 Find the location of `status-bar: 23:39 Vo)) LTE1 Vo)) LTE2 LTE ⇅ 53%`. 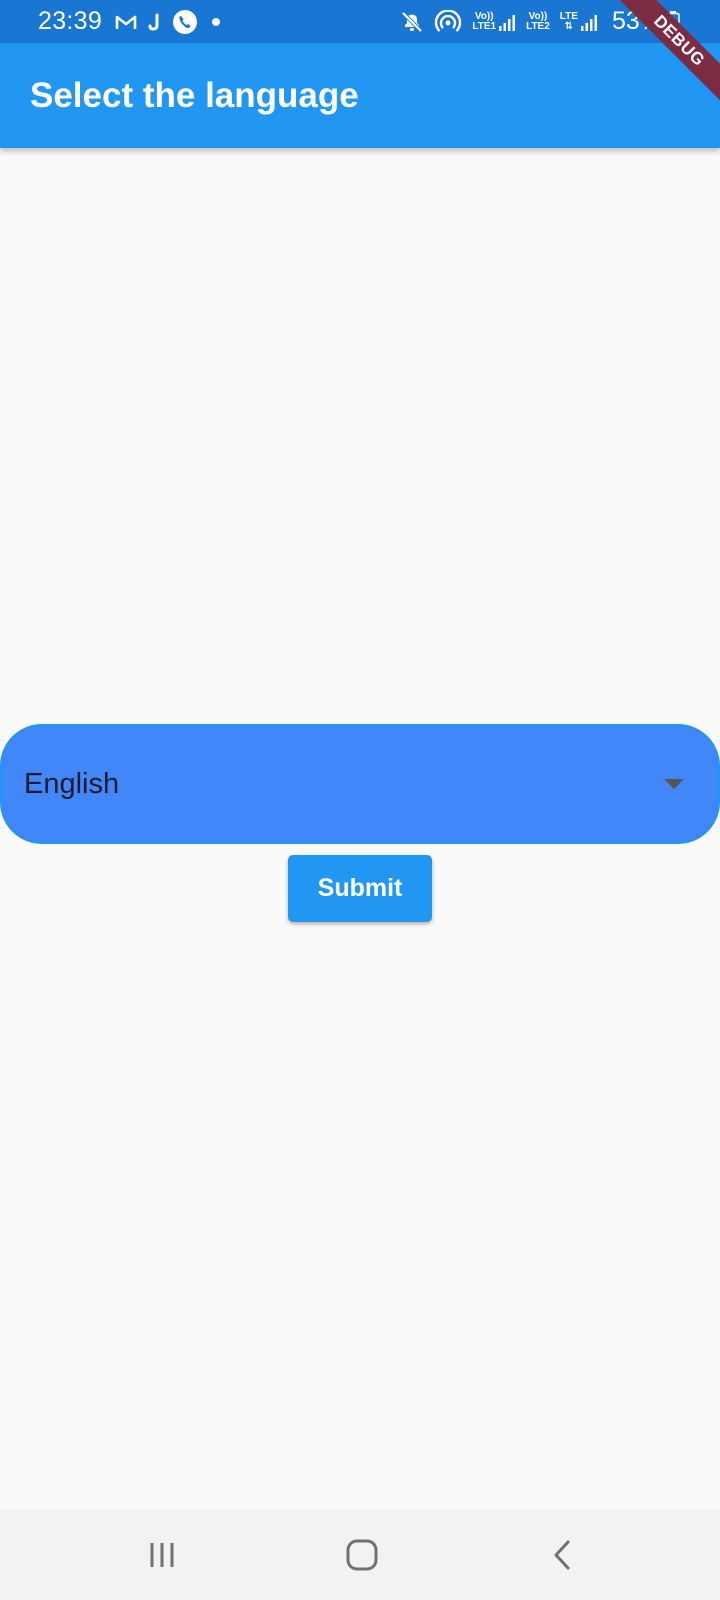

status-bar: 23:39 Vo)) LTE1 Vo)) LTE2 LTE ⇅ 53% is located at coordinates (360, 21).